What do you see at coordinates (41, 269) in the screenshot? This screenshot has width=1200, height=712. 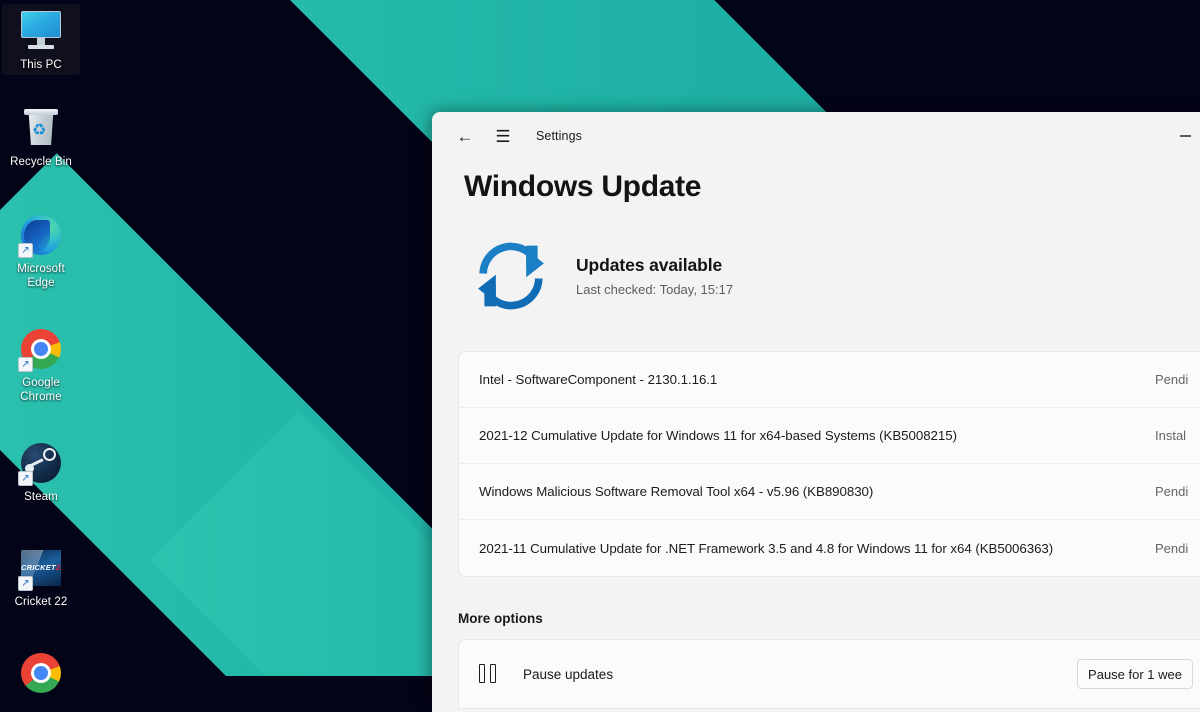 I see `desktop-icon-label: Microsoft` at bounding box center [41, 269].